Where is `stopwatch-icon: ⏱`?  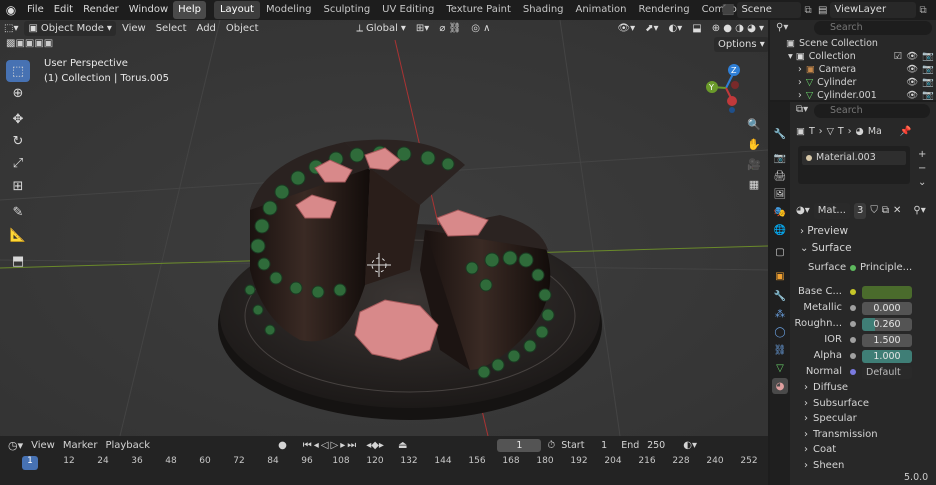 stopwatch-icon: ⏱ is located at coordinates (551, 445).